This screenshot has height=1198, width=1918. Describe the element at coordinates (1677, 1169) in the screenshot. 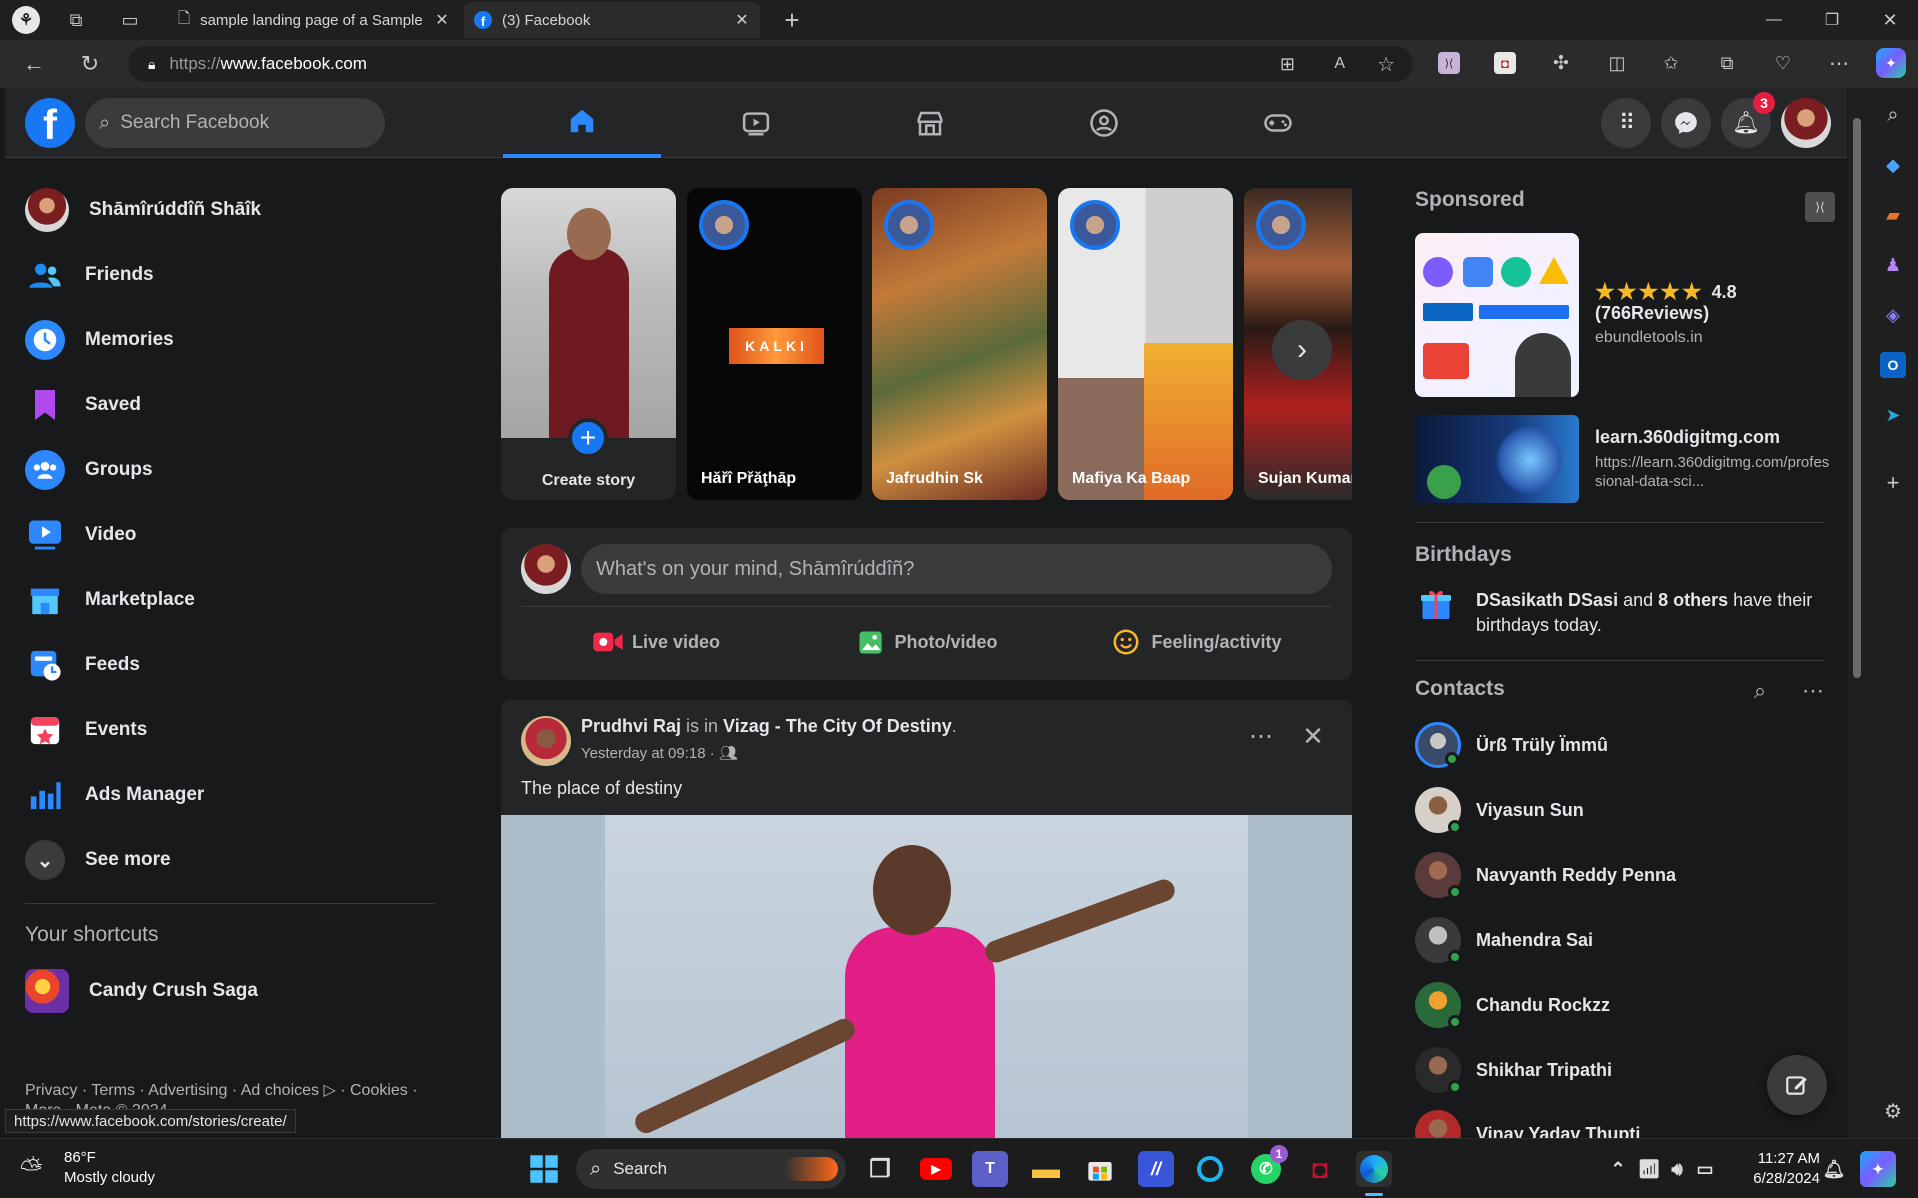

I see `volume-icon: 🔊︎` at that location.